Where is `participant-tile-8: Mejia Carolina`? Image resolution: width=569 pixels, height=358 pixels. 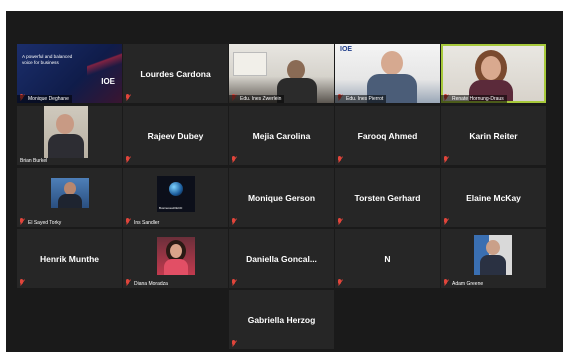 participant-tile-8: Mejia Carolina is located at coordinates (281, 135).